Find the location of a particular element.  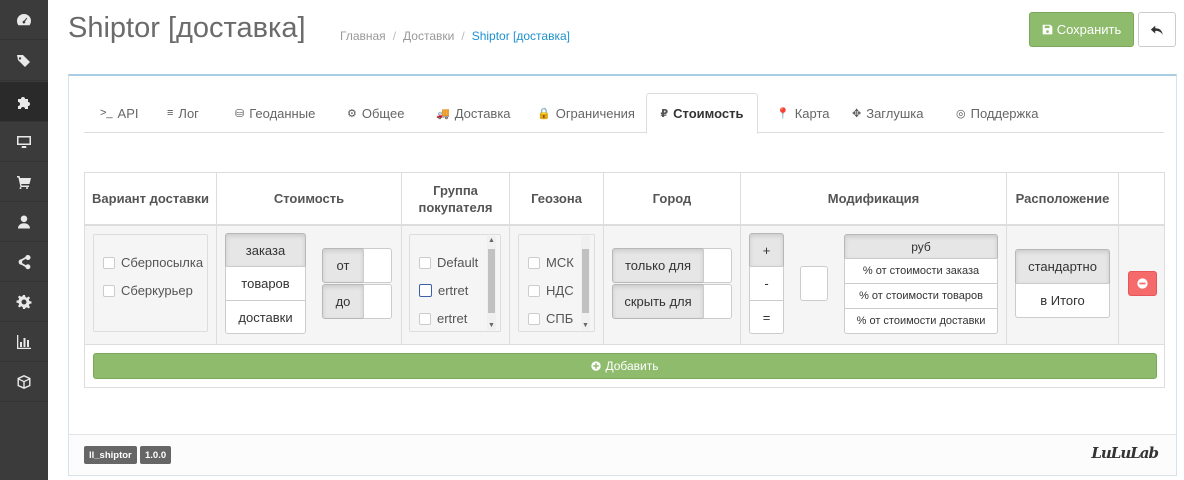

city-hide-for-input is located at coordinates (717, 301).